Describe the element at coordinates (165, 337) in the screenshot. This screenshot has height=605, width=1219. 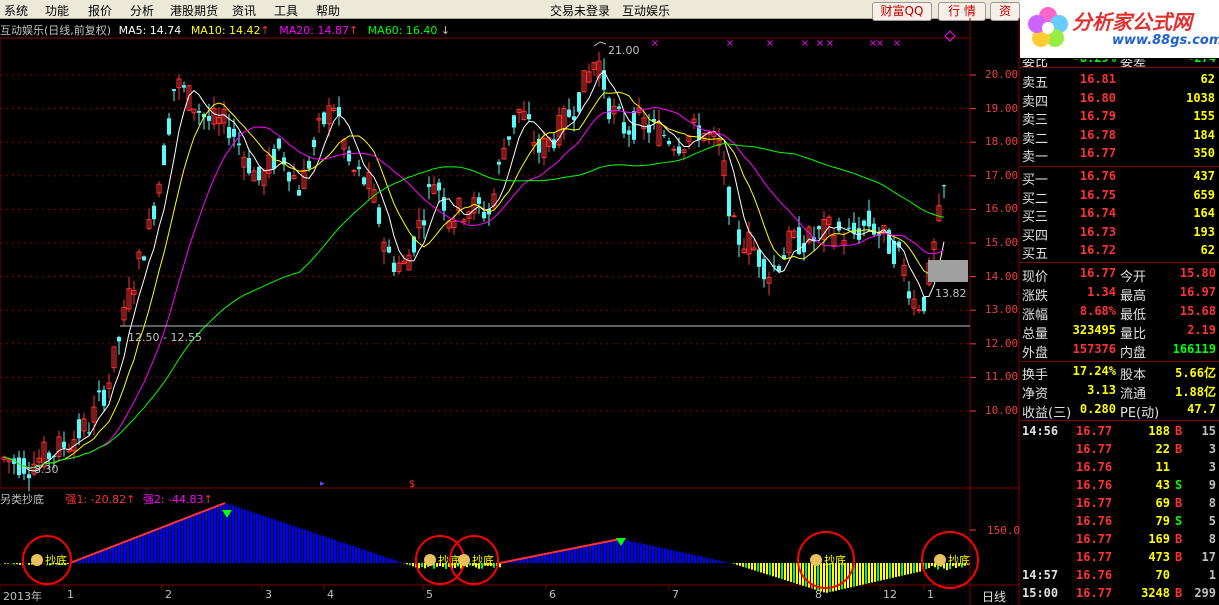
I see `range-annotation: 12.50 - 12.55` at that location.